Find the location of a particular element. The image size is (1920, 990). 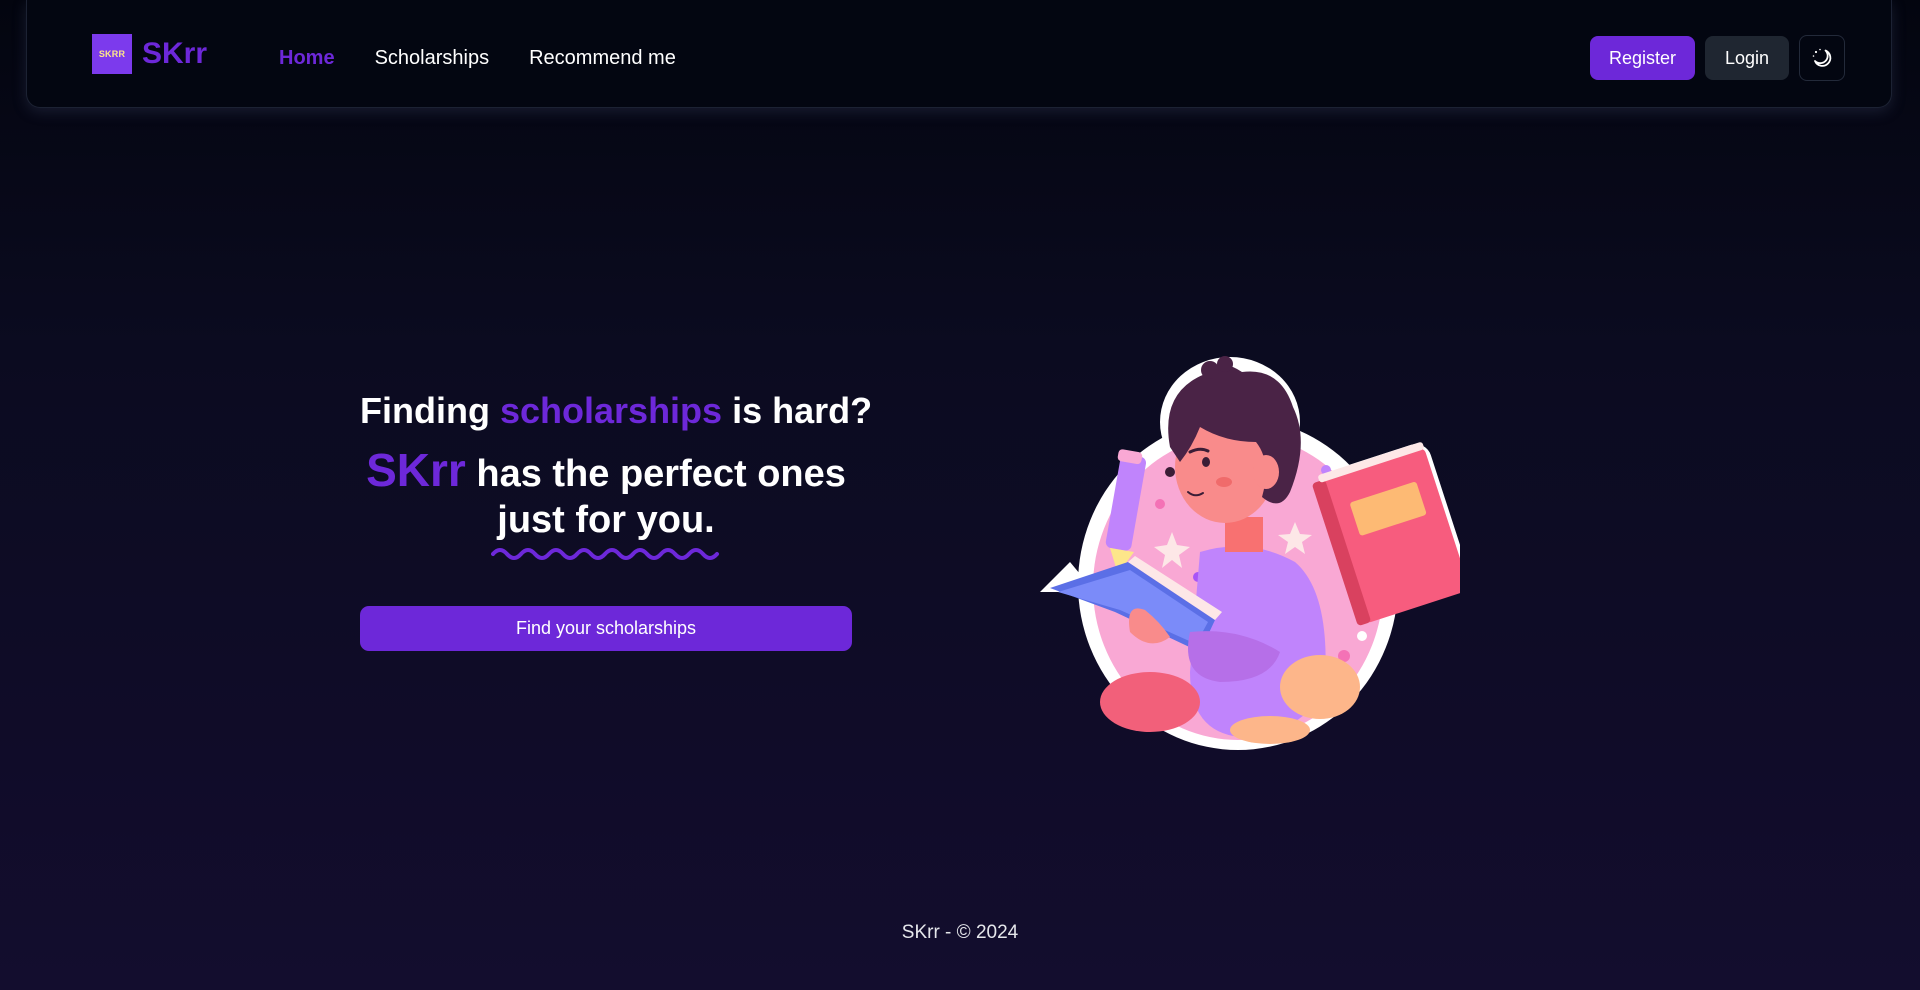

hero-headline-accent: scholarships is located at coordinates (611, 410).